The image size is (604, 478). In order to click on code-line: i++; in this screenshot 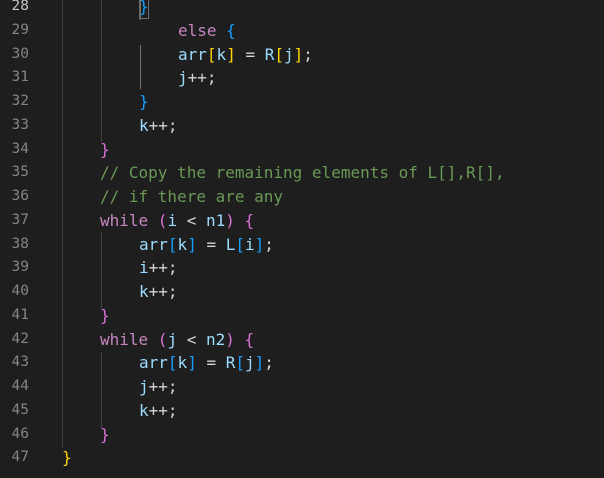, I will do `click(158, 268)`.